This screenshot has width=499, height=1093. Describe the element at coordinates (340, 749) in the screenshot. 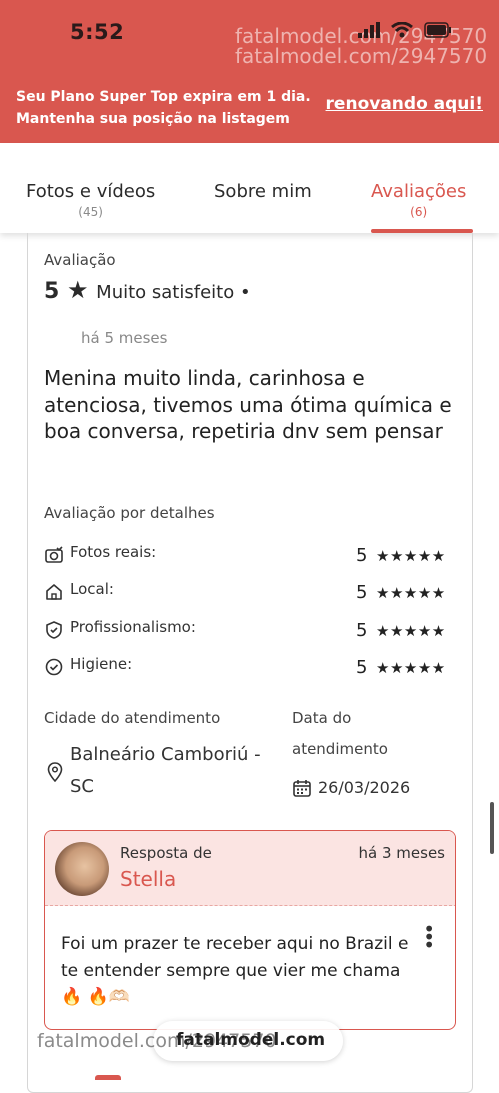

I see `date-label-line2: atendimento` at that location.